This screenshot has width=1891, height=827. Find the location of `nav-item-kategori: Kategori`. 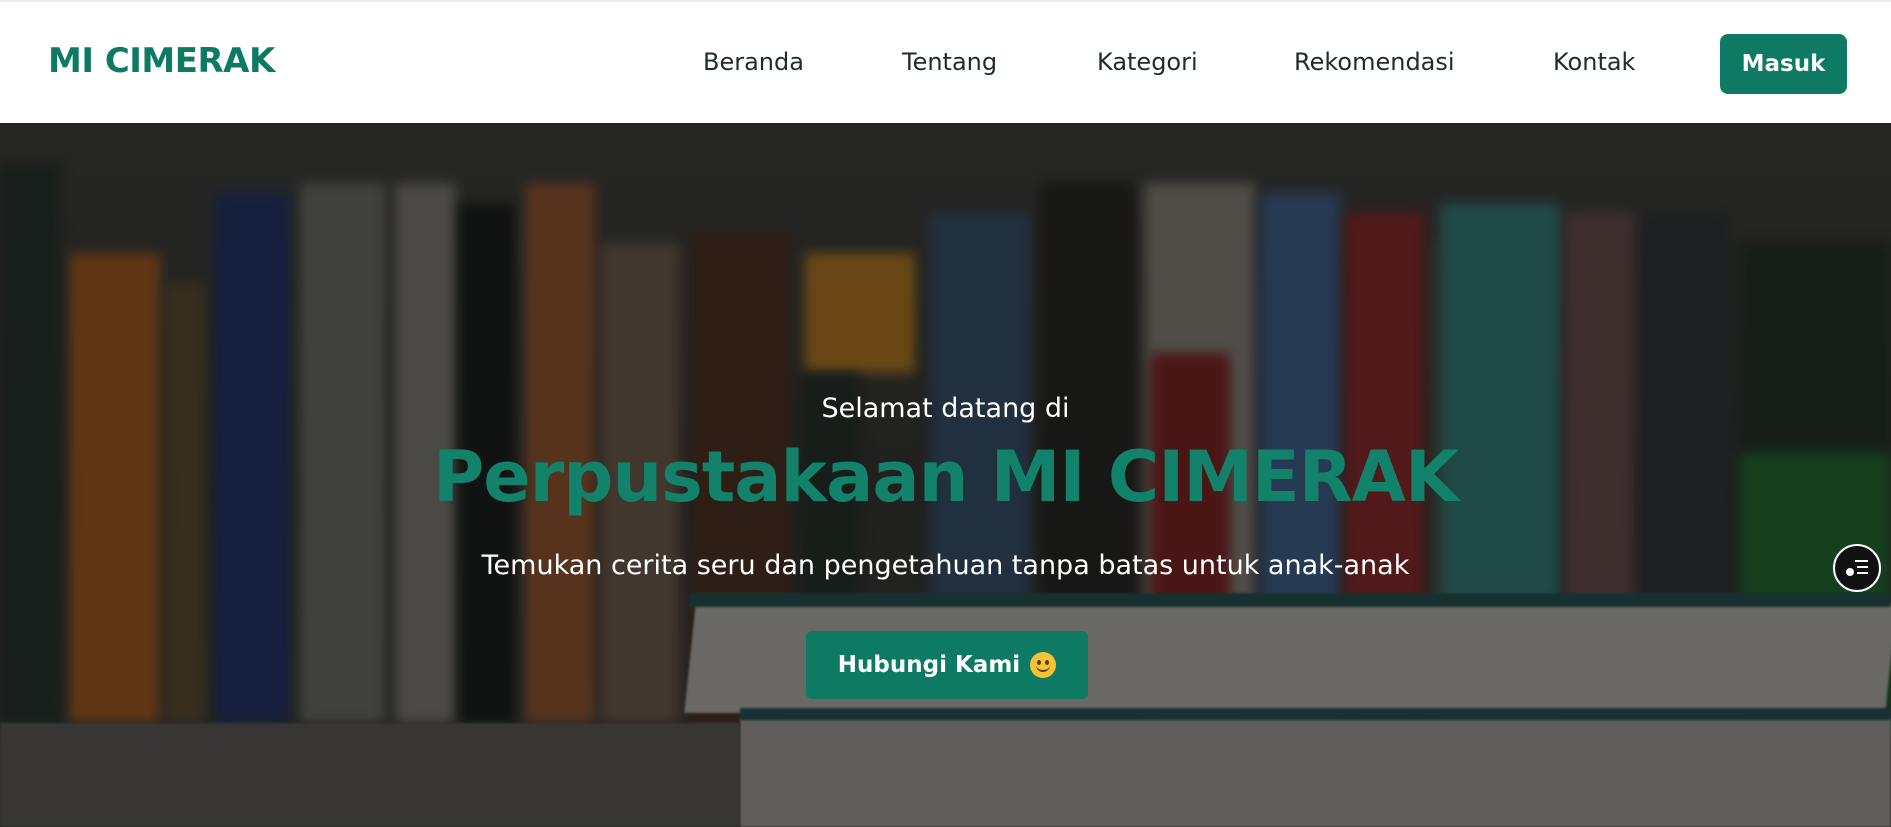

nav-item-kategori: Kategori is located at coordinates (1147, 62).